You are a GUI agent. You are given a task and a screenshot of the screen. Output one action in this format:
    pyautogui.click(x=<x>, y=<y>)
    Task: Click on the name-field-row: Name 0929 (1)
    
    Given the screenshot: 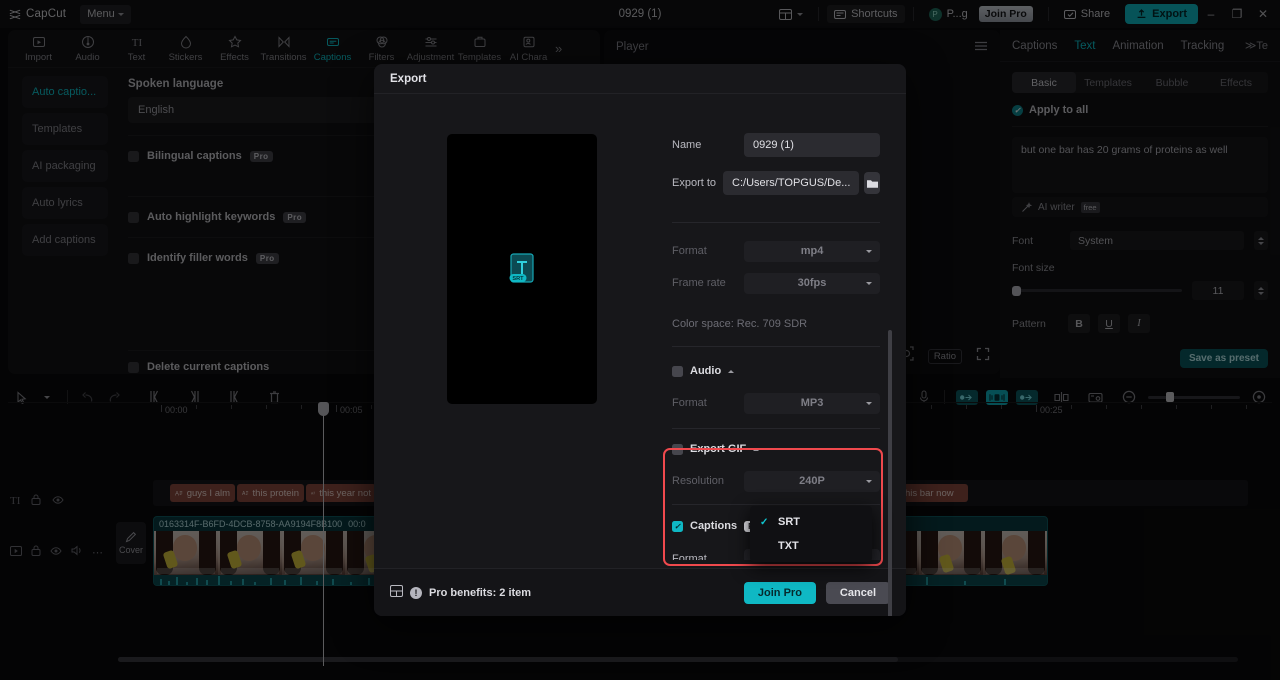 What is the action you would take?
    pyautogui.click(x=776, y=145)
    